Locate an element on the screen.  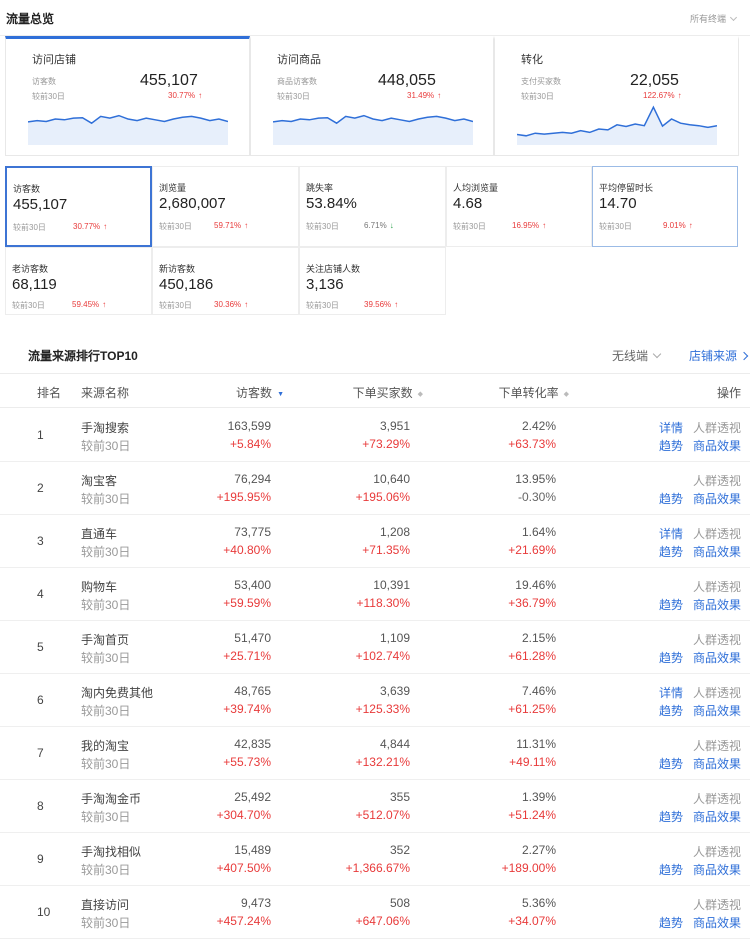
metric-new-visitors: 新访客数 450,186 较前30日 30.36% ↑ is located at coordinates (225, 281).